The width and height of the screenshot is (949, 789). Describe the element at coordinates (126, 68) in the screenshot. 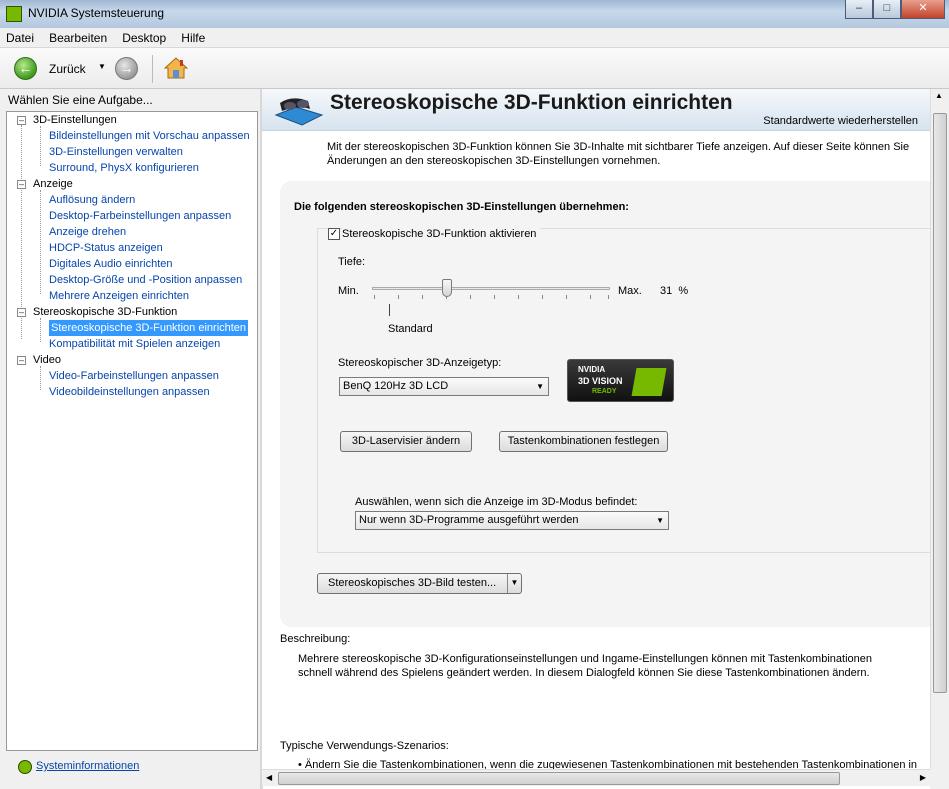

I see `forward-arrow-icon: →` at that location.